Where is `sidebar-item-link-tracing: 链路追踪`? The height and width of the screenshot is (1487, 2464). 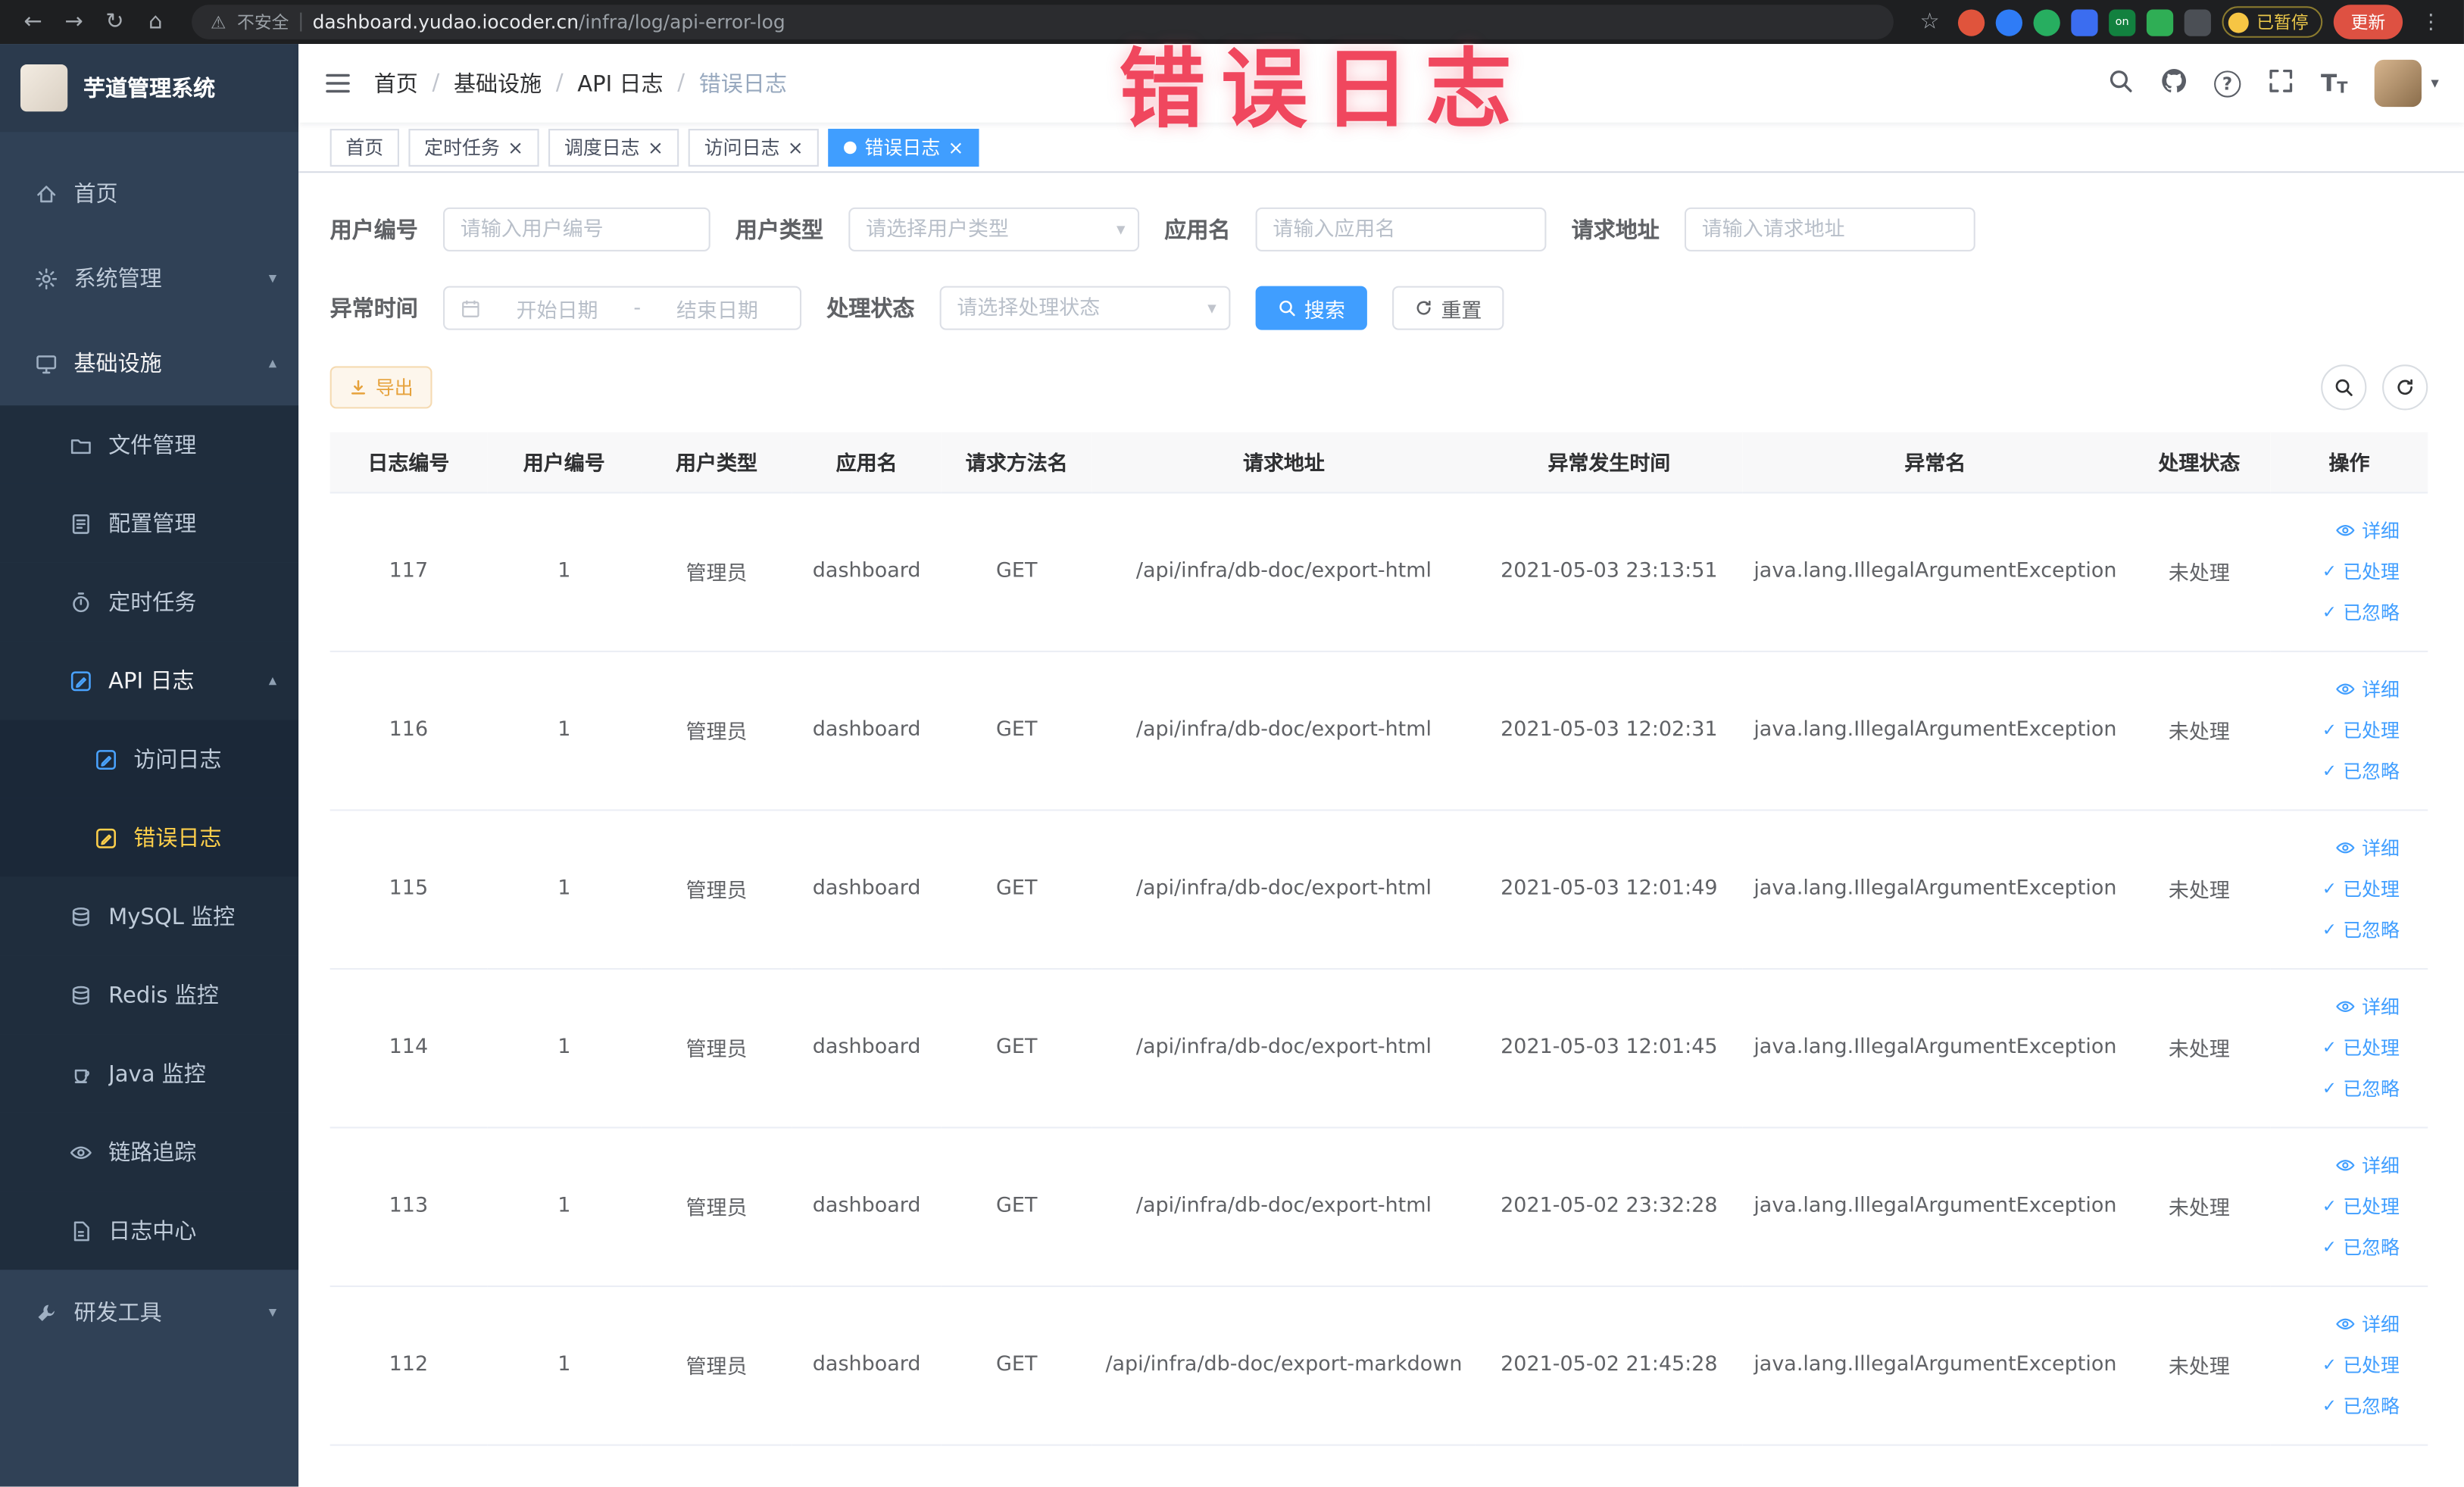
sidebar-item-link-tracing: 链路追踪 is located at coordinates (149, 1152).